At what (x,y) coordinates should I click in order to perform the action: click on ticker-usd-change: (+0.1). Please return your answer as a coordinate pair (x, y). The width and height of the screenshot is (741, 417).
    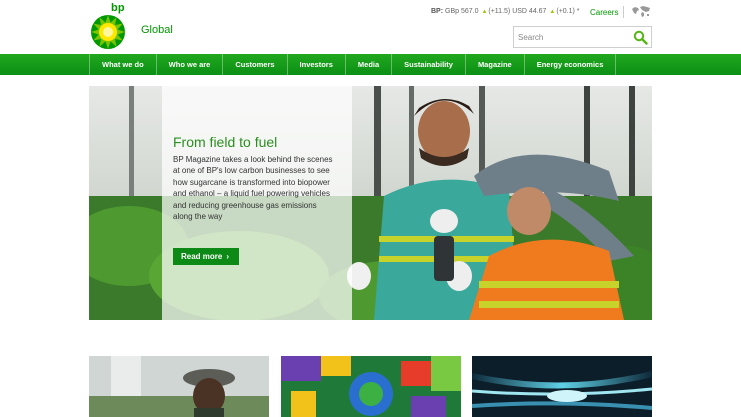
    Looking at the image, I should click on (565, 11).